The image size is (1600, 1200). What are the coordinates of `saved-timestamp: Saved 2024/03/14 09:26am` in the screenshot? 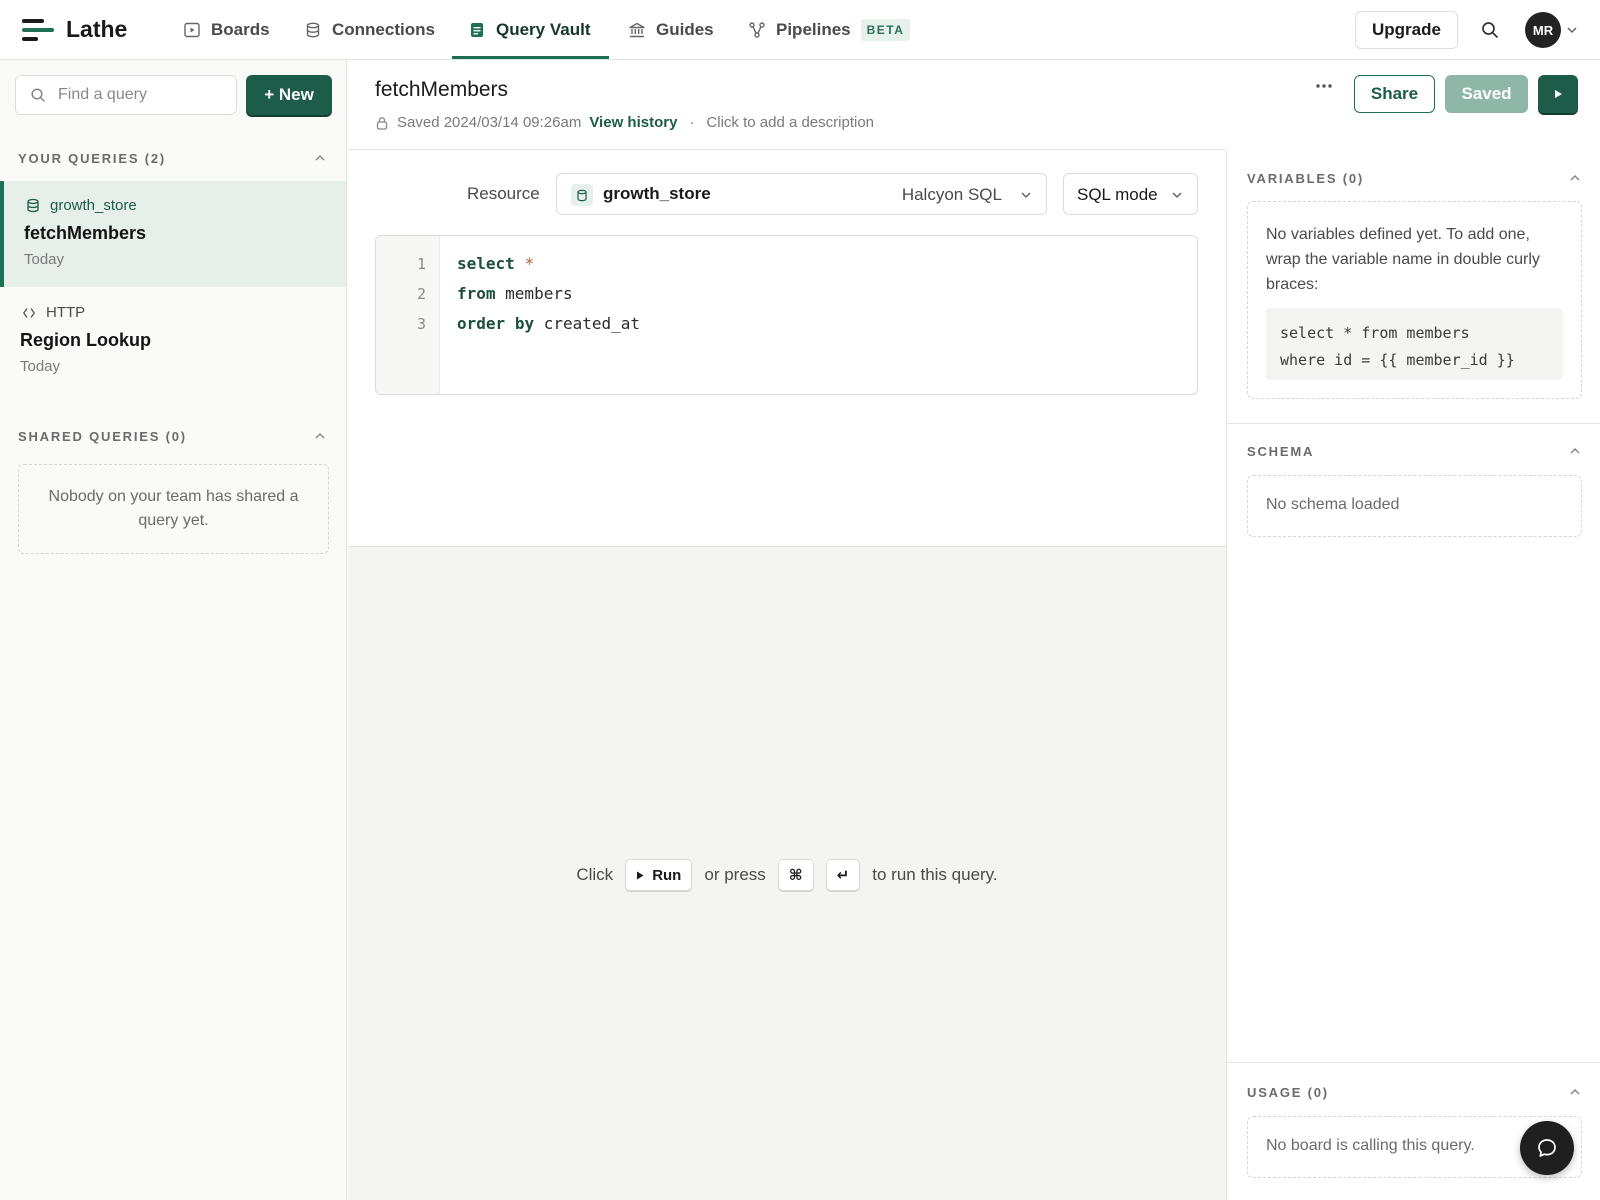 It's located at (489, 122).